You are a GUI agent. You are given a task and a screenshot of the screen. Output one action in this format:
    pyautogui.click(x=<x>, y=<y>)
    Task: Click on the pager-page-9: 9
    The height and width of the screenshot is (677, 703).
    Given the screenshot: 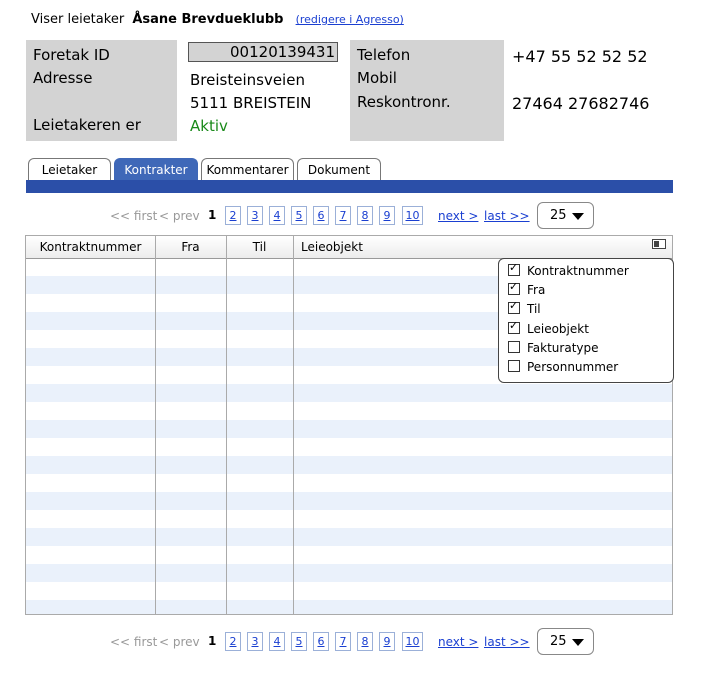 What is the action you would take?
    pyautogui.click(x=387, y=215)
    